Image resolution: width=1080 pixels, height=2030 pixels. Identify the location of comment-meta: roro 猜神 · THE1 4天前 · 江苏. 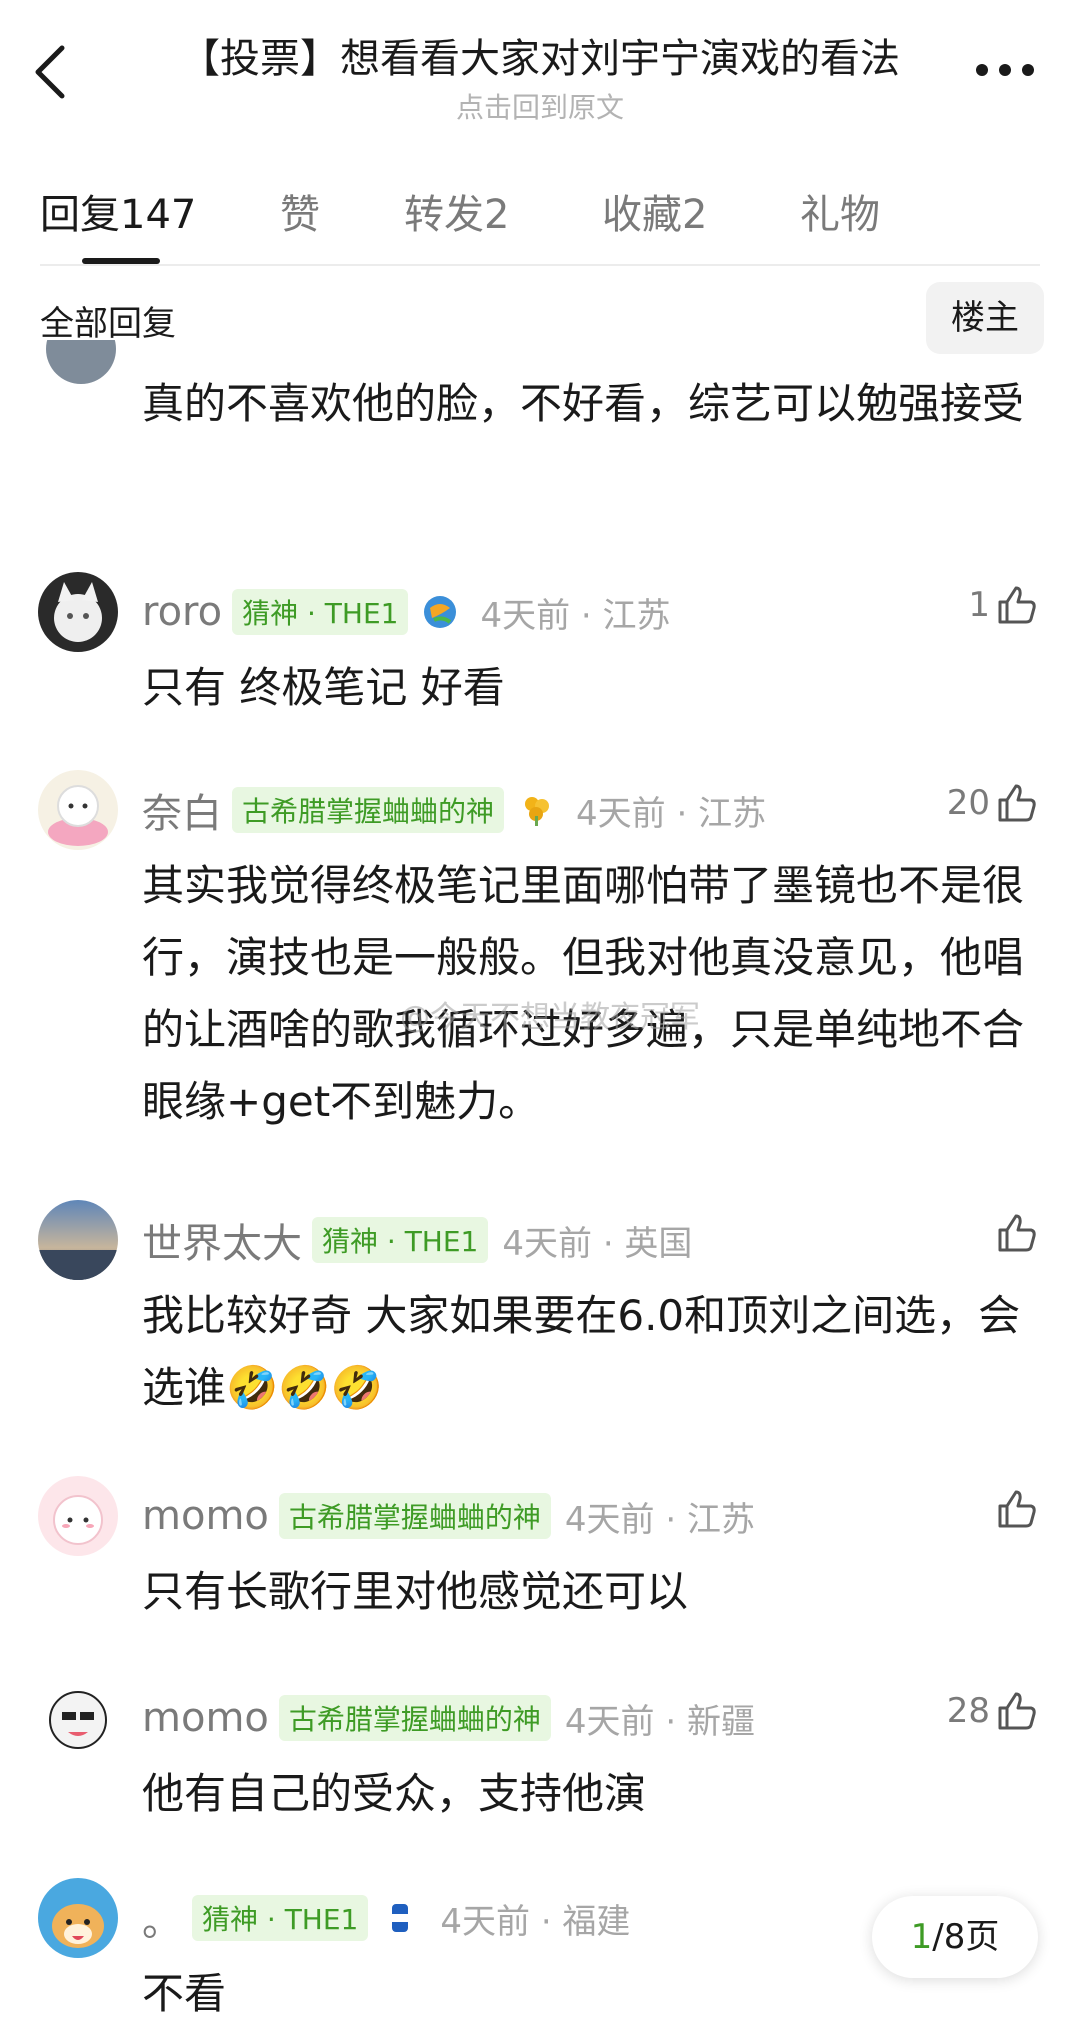
(406, 612).